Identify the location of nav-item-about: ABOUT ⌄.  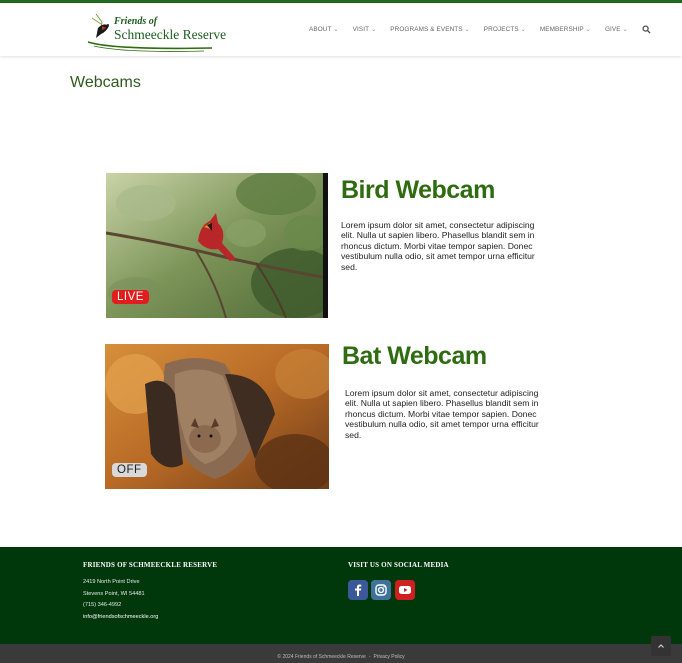
(324, 29).